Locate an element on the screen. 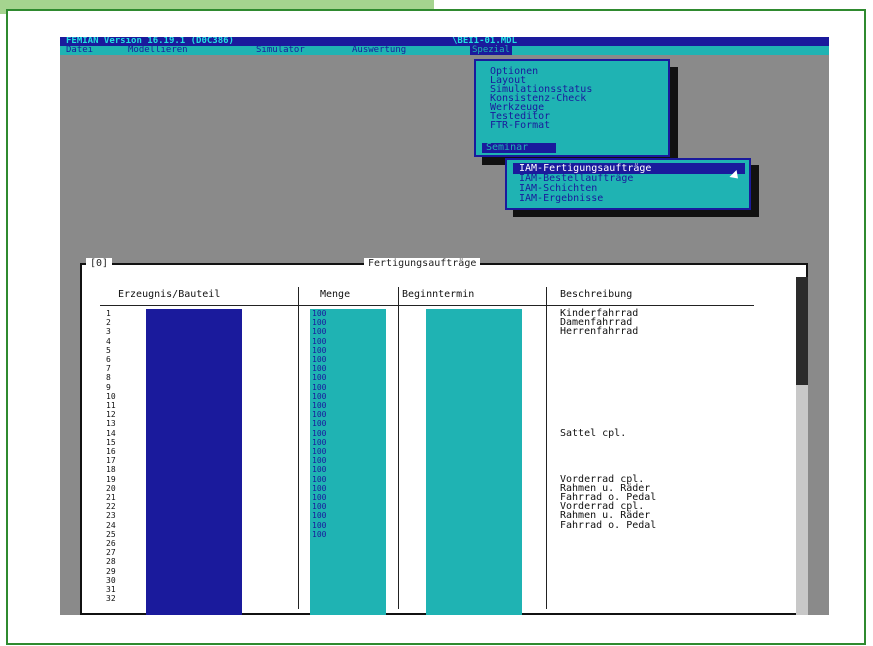  row-number: 32 is located at coordinates (111, 599).